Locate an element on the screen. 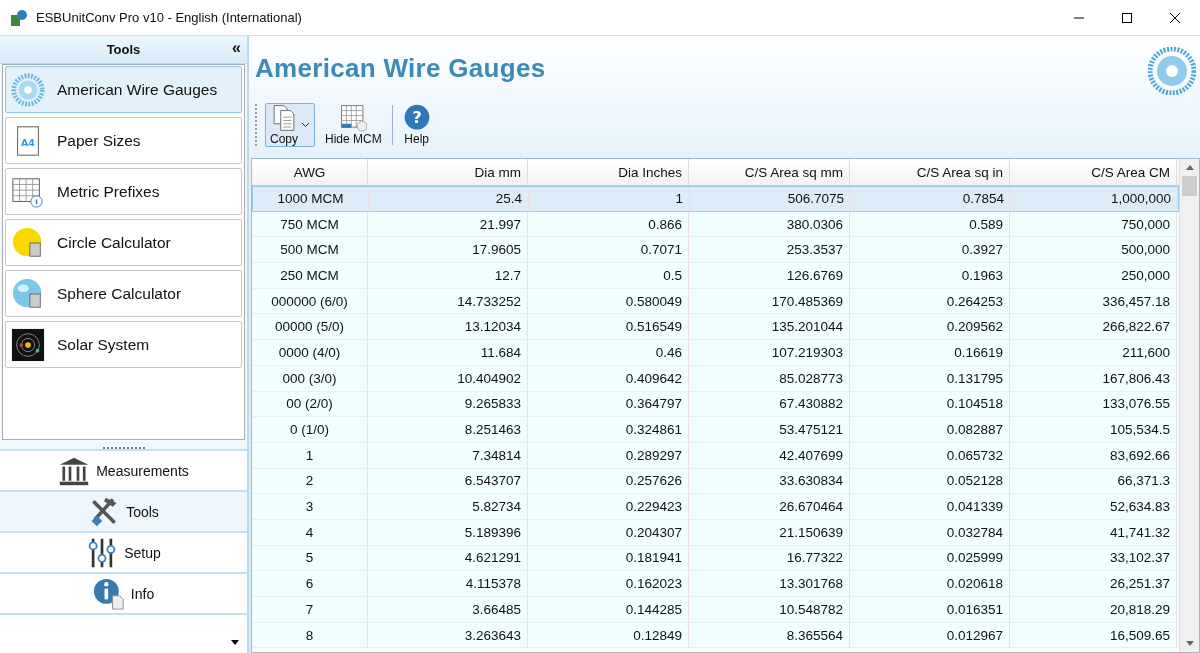  table-cell: 7.34814 is located at coordinates (448, 455).